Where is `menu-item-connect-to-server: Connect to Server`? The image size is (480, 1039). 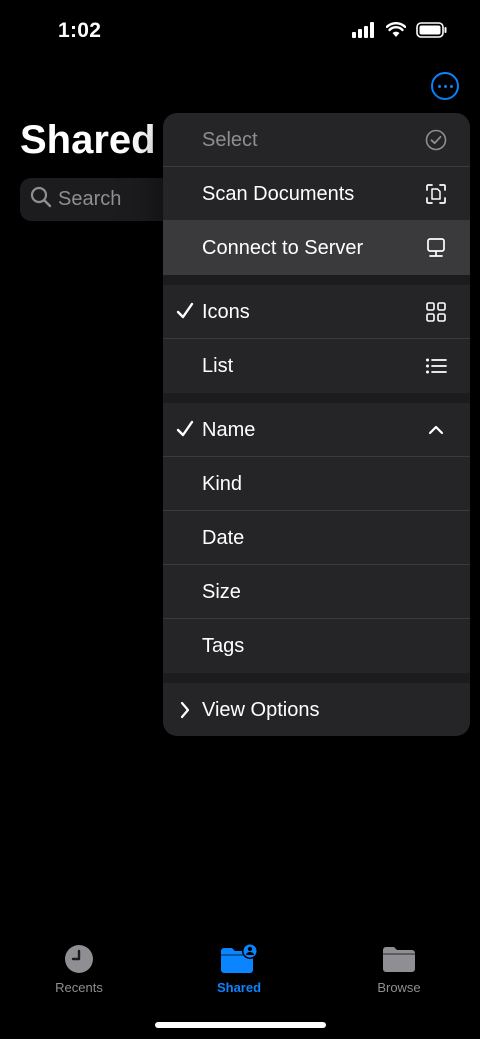 menu-item-connect-to-server: Connect to Server is located at coordinates (316, 248).